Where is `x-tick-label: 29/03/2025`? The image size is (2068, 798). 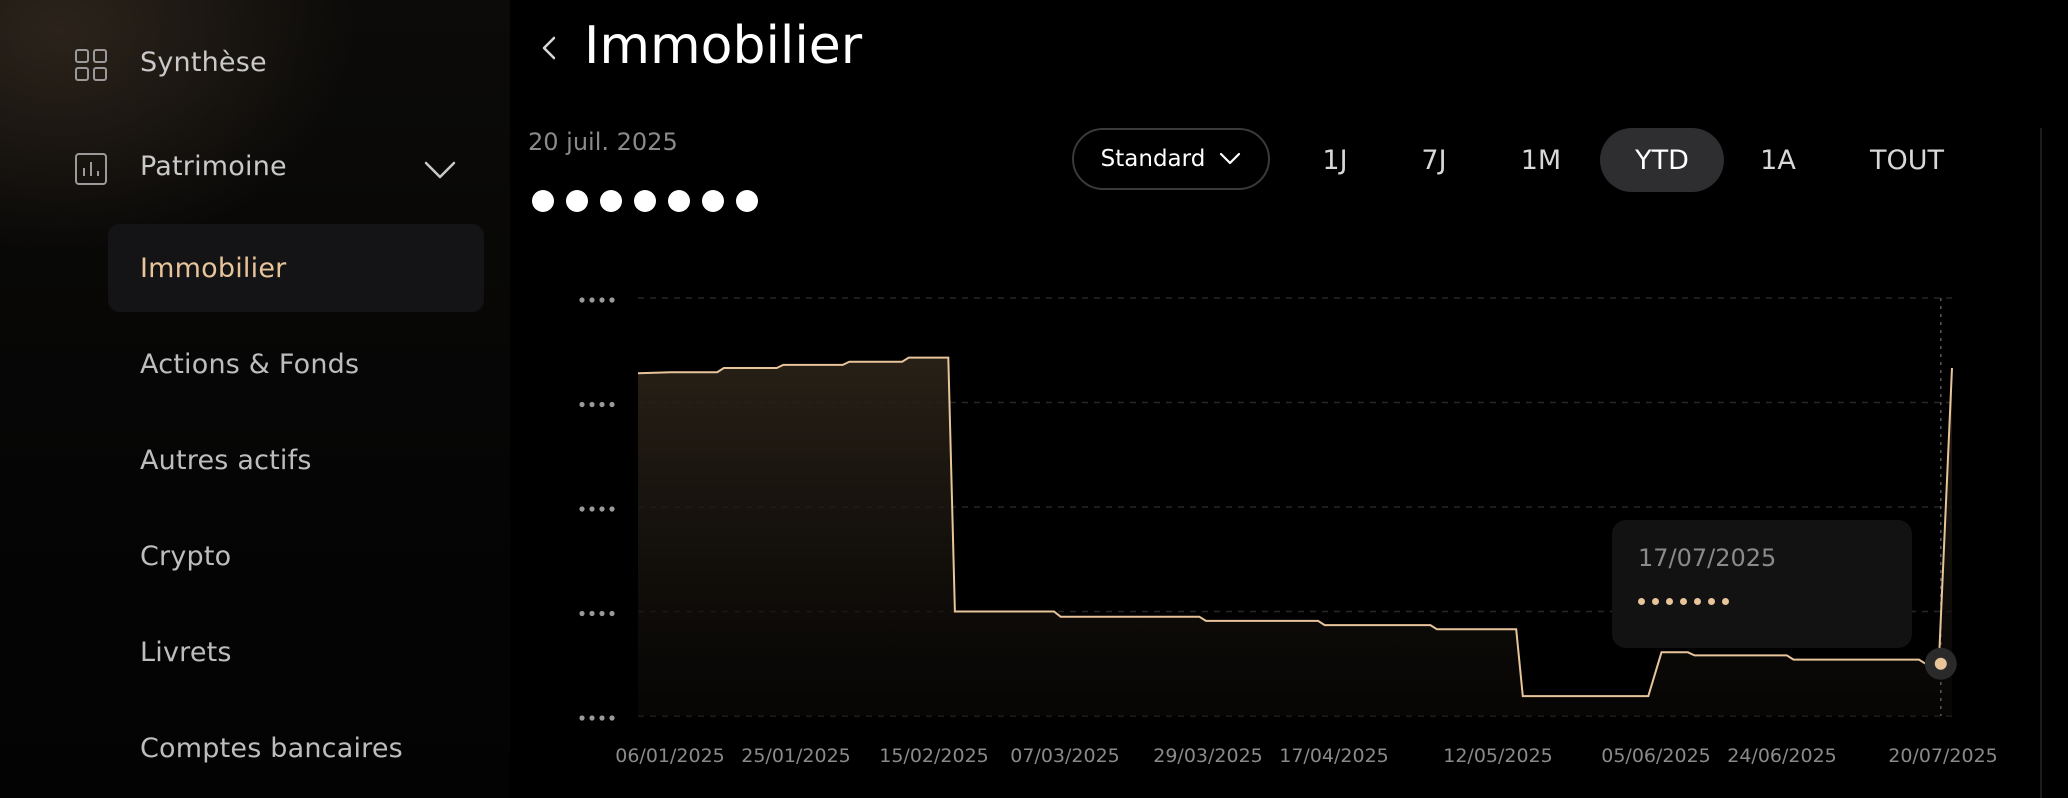 x-tick-label: 29/03/2025 is located at coordinates (1208, 756).